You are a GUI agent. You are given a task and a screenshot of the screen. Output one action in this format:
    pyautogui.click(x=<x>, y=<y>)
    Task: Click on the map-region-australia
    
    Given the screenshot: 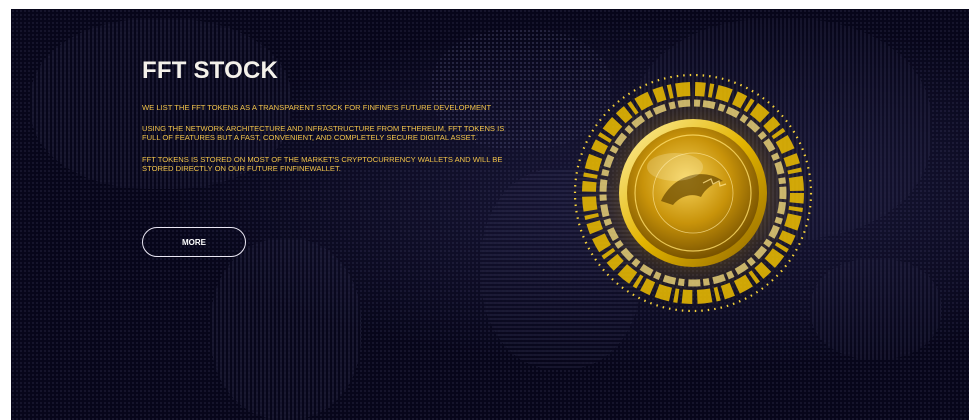 What is the action you would take?
    pyautogui.click(x=876, y=309)
    